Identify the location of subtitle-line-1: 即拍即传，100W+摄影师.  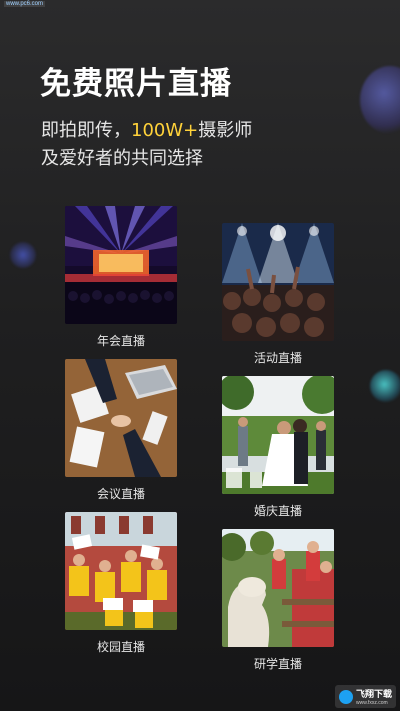
(146, 129).